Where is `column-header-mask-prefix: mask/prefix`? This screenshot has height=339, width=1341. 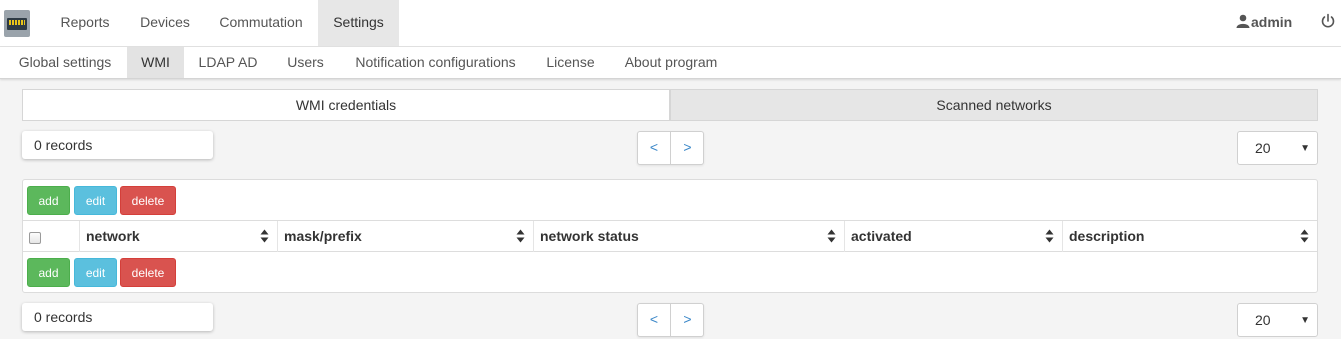
column-header-mask-prefix: mask/prefix is located at coordinates (406, 236).